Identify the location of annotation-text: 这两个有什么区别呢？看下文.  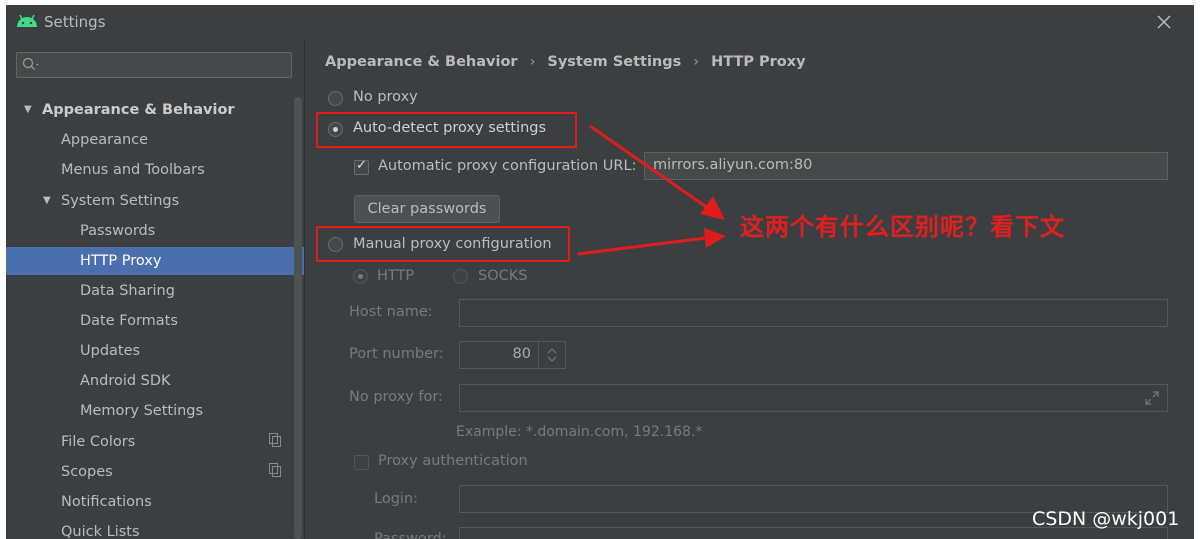
(902, 227).